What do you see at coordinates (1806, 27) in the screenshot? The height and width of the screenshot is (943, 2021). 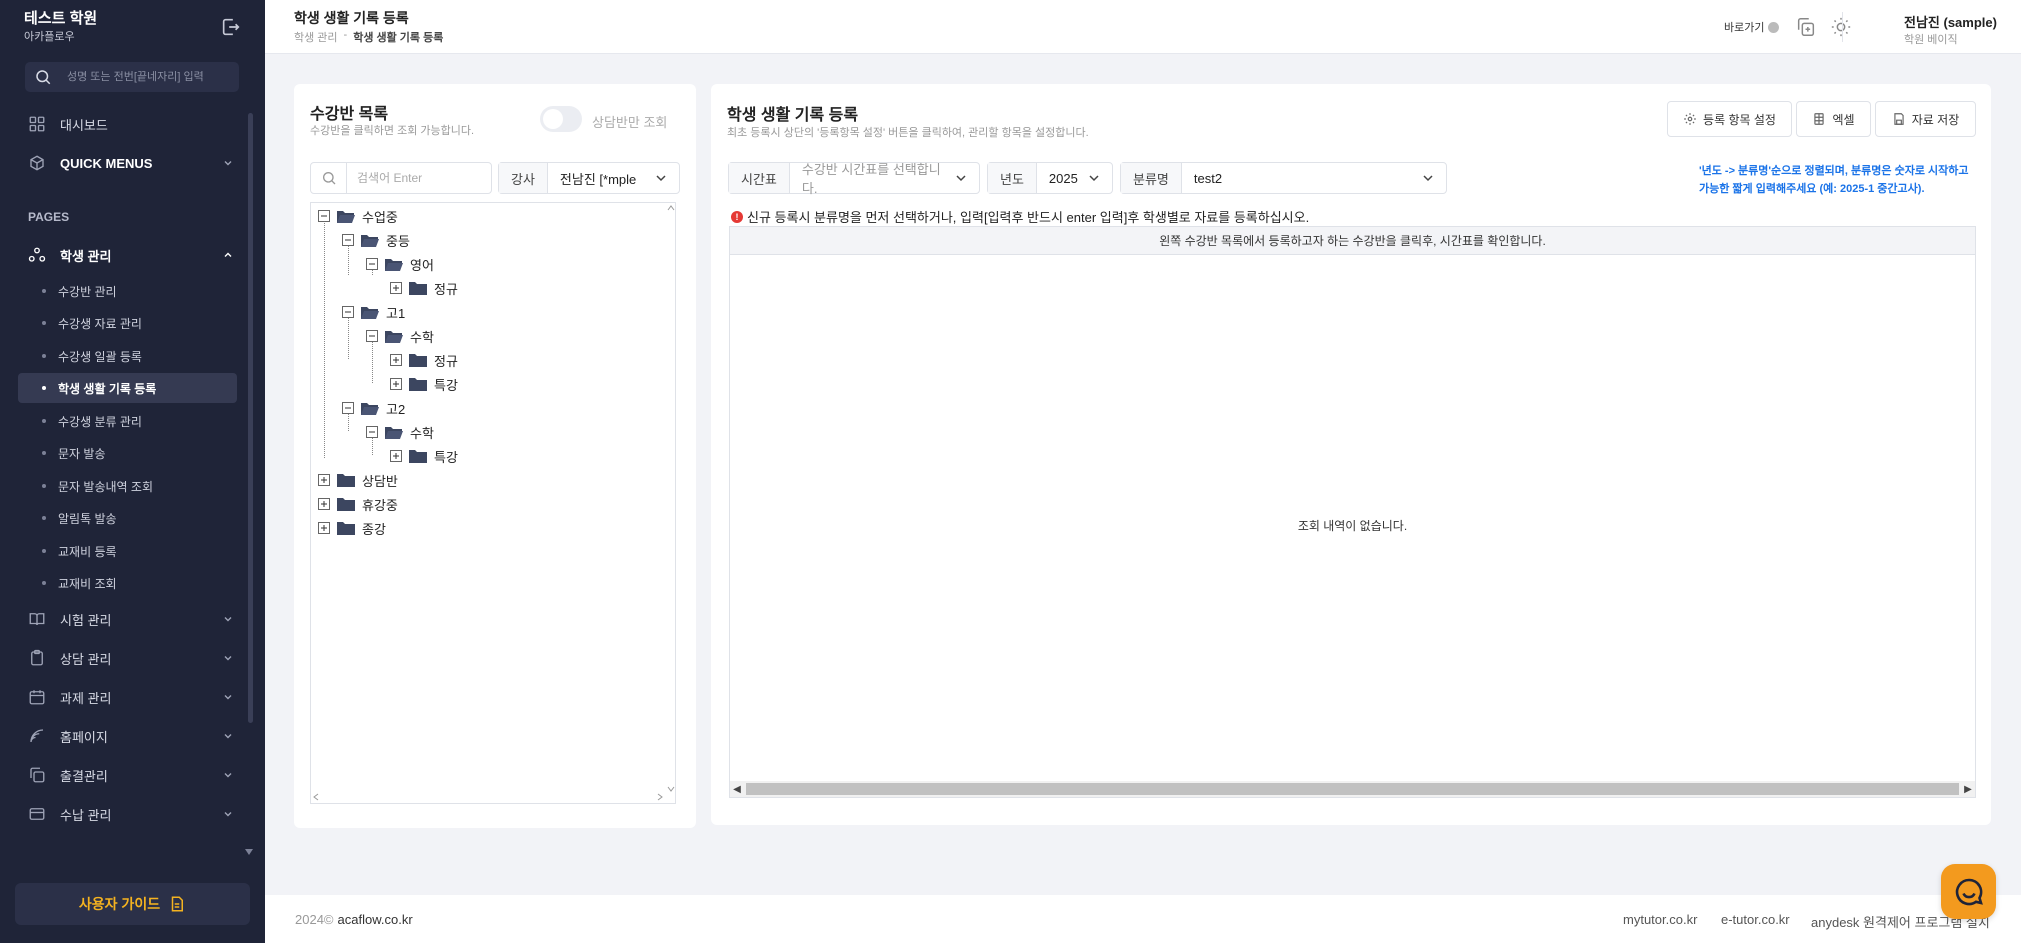 I see `window-add-icon` at bounding box center [1806, 27].